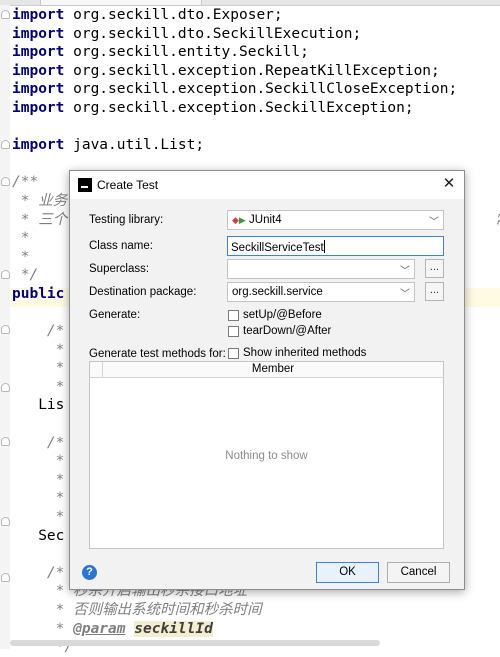 This screenshot has height=657, width=500. I want to click on code-token: org.seckill.dto.Exposer;, so click(173, 15).